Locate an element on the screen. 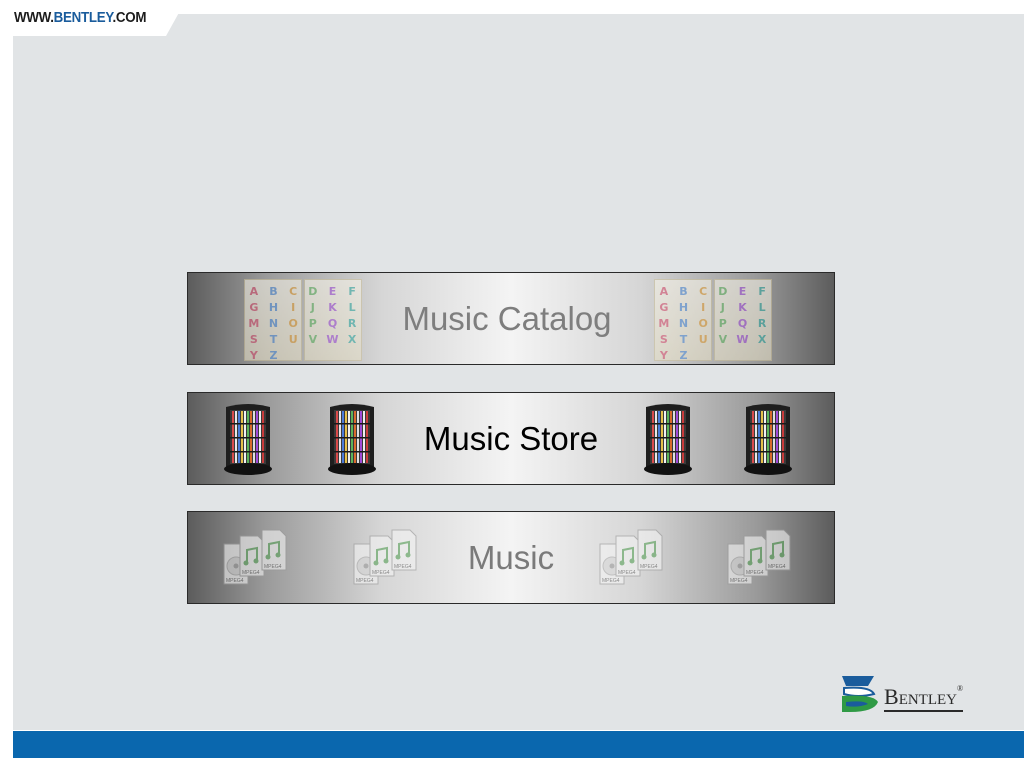 The height and width of the screenshot is (768, 1024). alphabet-letter: Q is located at coordinates (742, 323).